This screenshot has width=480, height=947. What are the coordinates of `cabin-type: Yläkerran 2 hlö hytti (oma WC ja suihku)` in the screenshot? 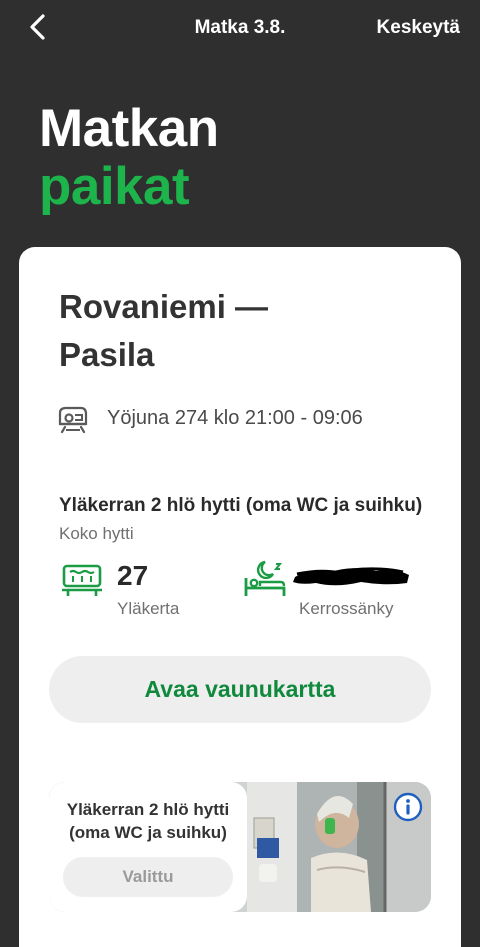 It's located at (241, 505).